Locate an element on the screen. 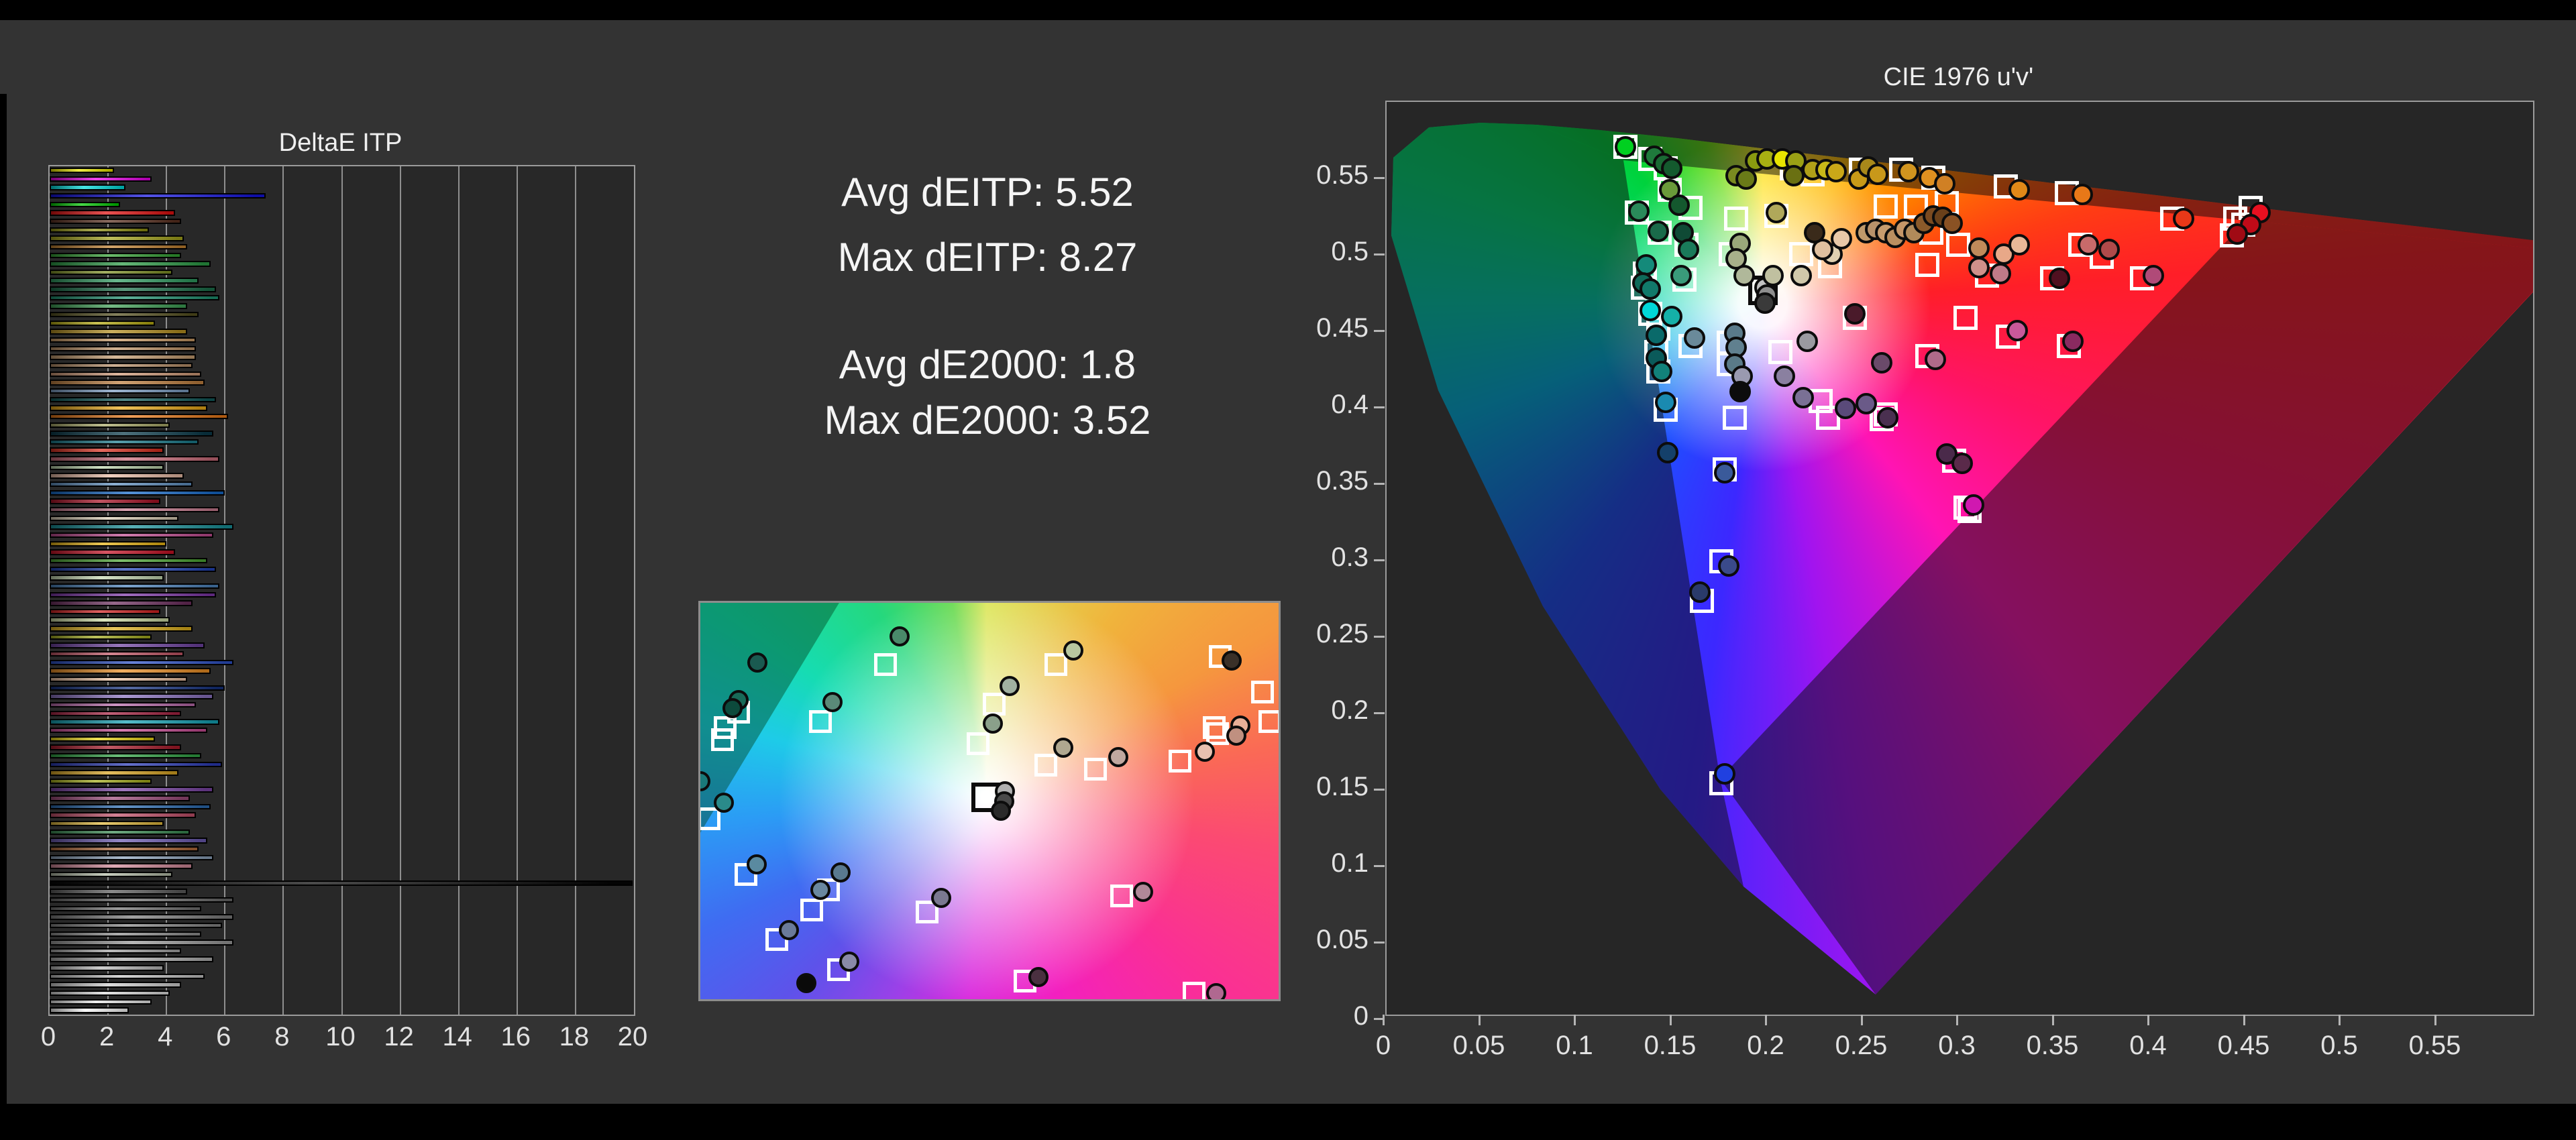 The image size is (2576, 1140). bar-x-tick-label: 0 is located at coordinates (48, 1036).